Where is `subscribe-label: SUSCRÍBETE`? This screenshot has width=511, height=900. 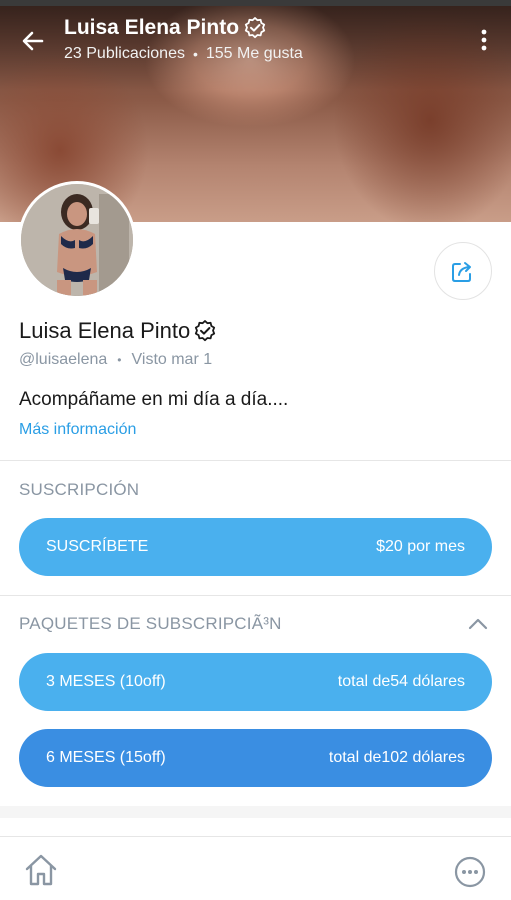
subscribe-label: SUSCRÍBETE is located at coordinates (97, 546).